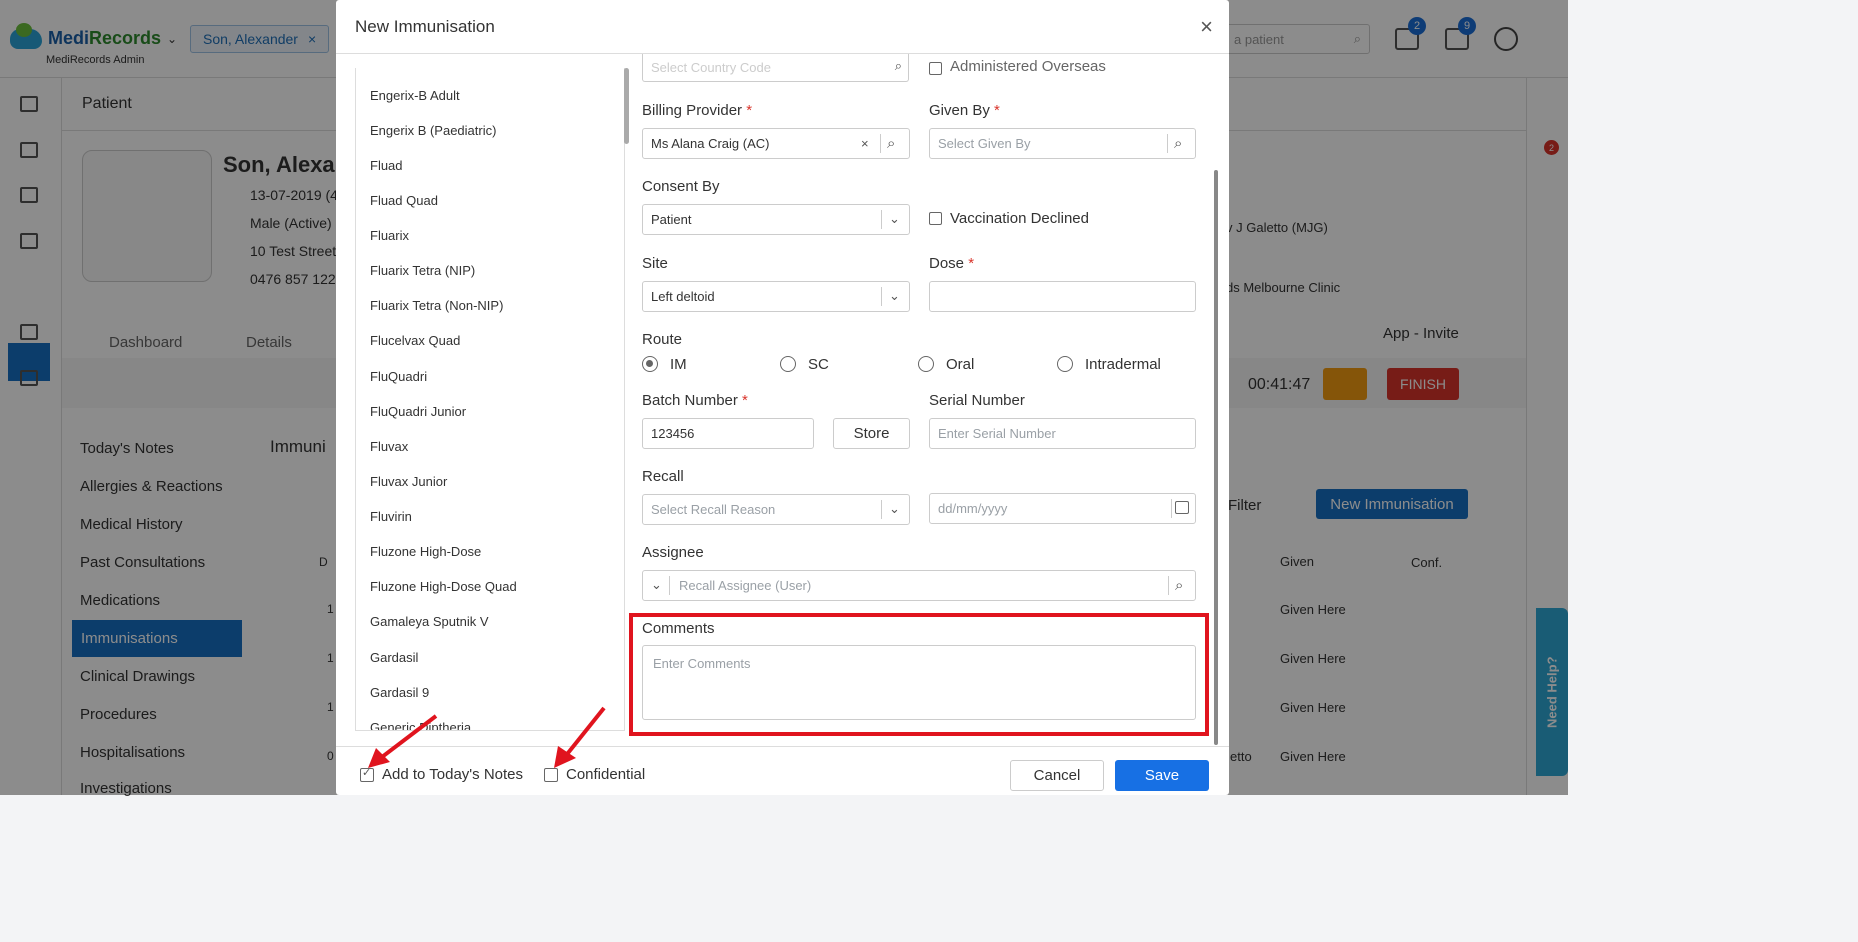 This screenshot has width=1858, height=942. I want to click on vaccination-declined-label: Vaccination Declined, so click(1019, 218).